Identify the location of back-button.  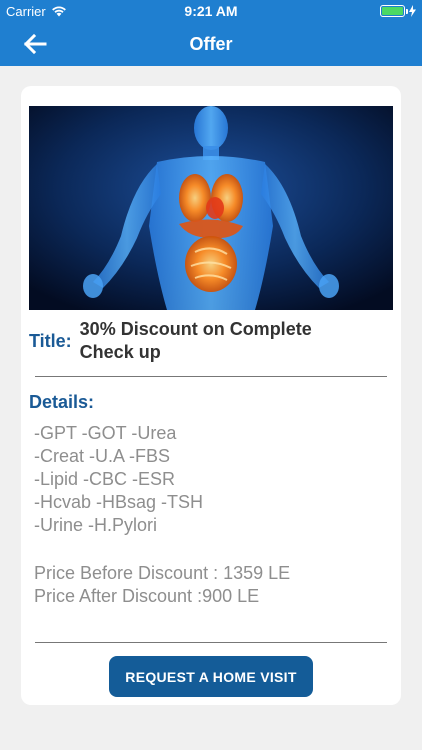
(35, 44).